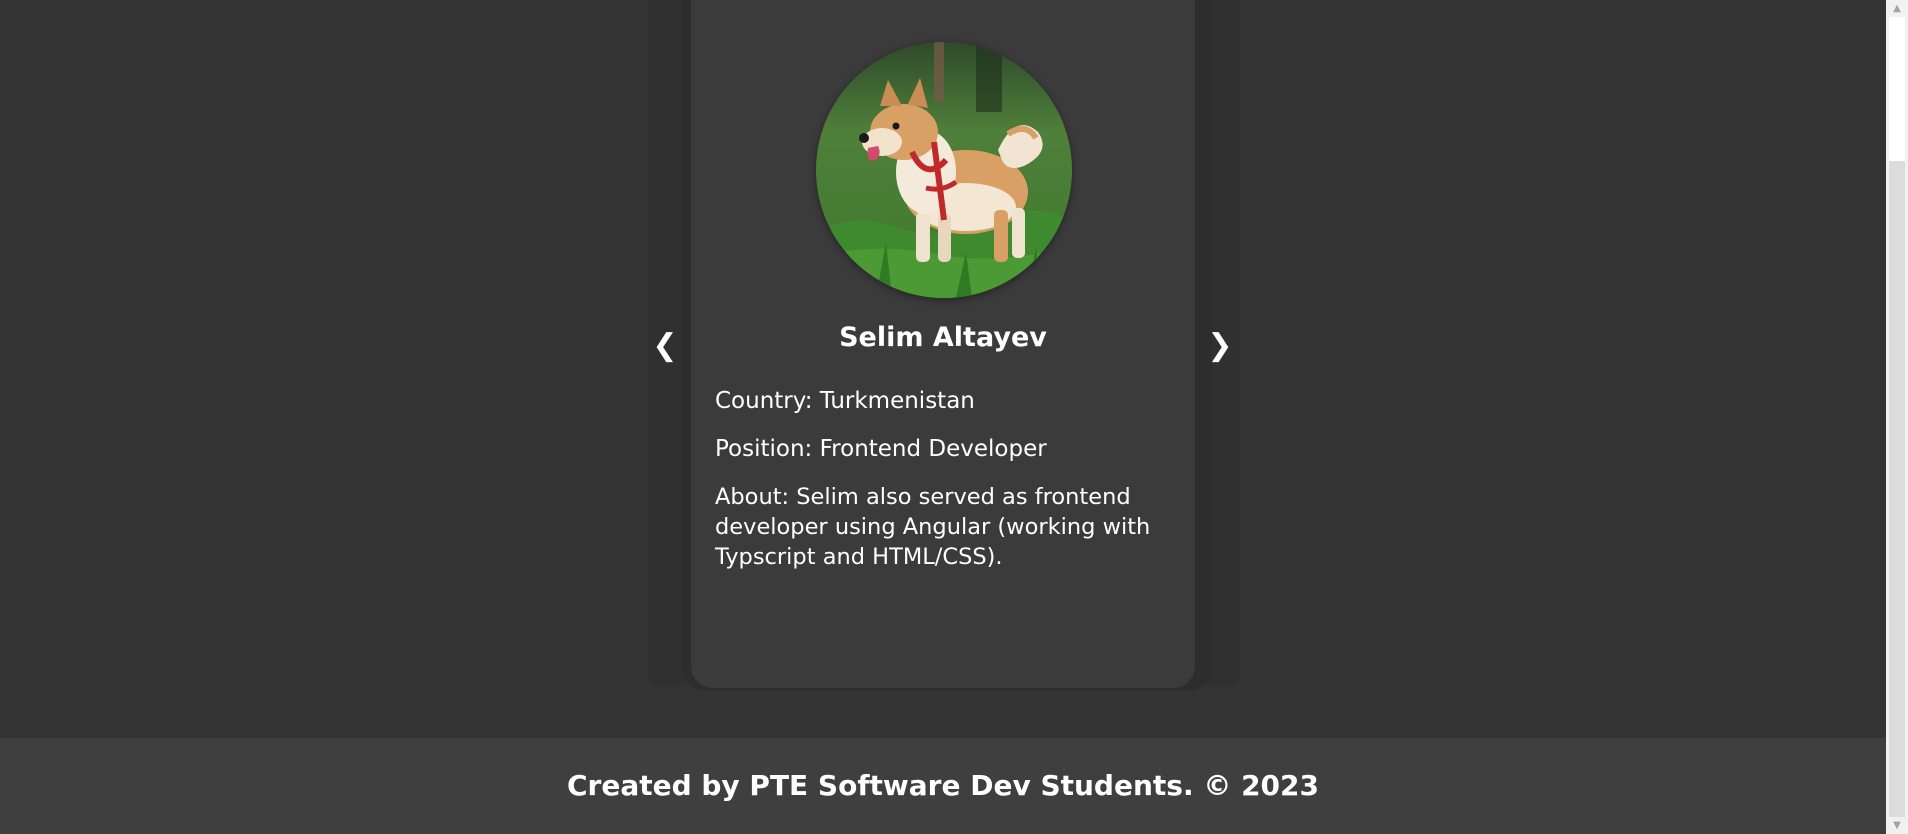  Describe the element at coordinates (1220, 346) in the screenshot. I see `carousel-next-button: ❯` at that location.